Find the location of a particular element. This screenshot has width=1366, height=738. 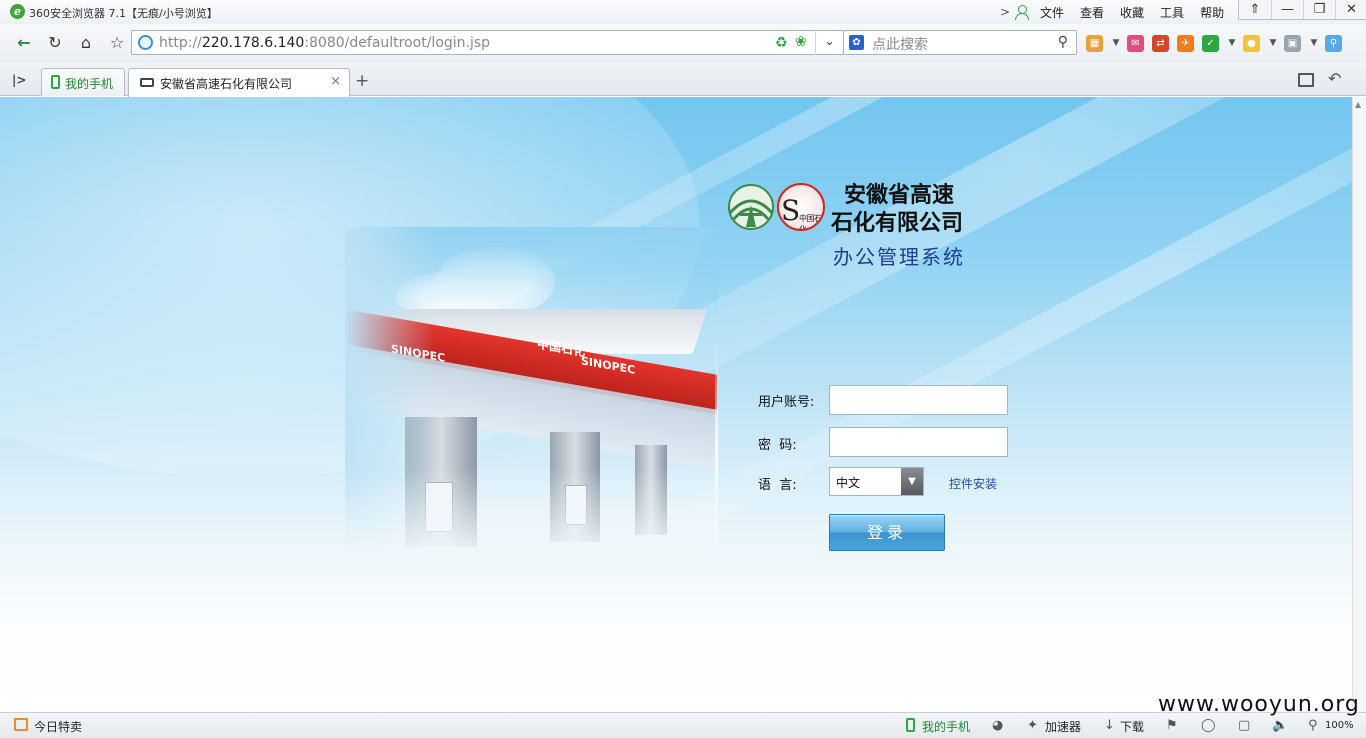

tab-active-page: 安徽省高速石化有限公司 × is located at coordinates (239, 82).